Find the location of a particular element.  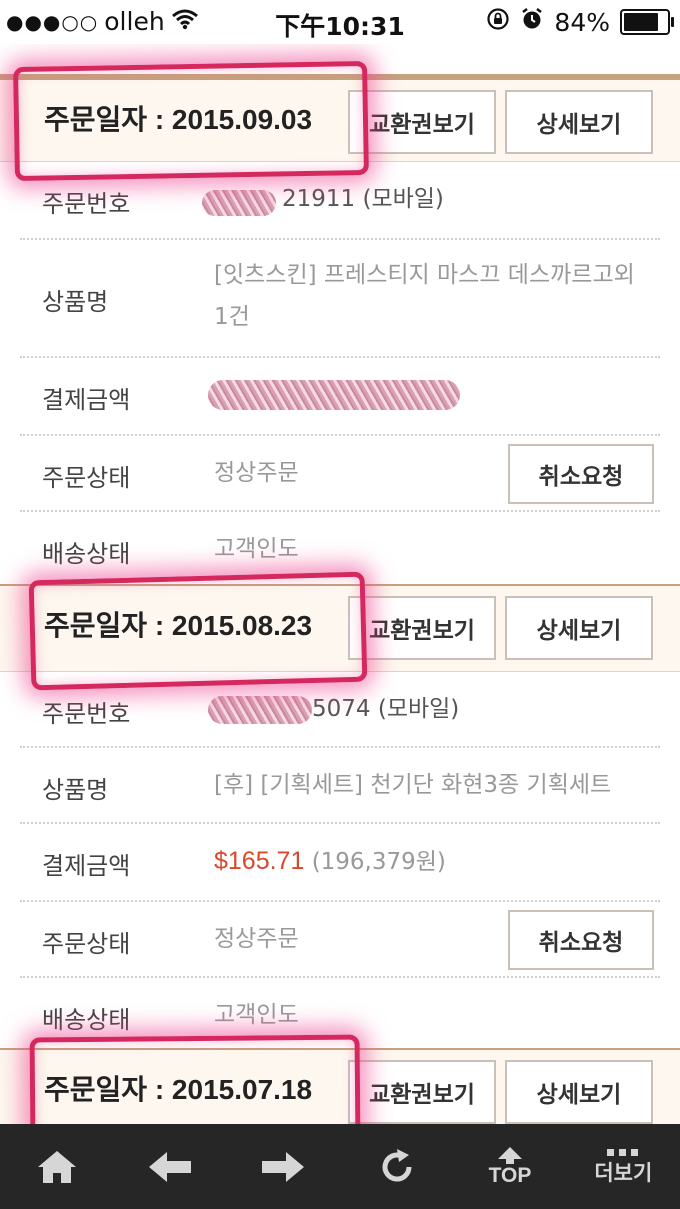

status-bar: ●●●○○ olleh 下午10:31 84% is located at coordinates (340, 22).